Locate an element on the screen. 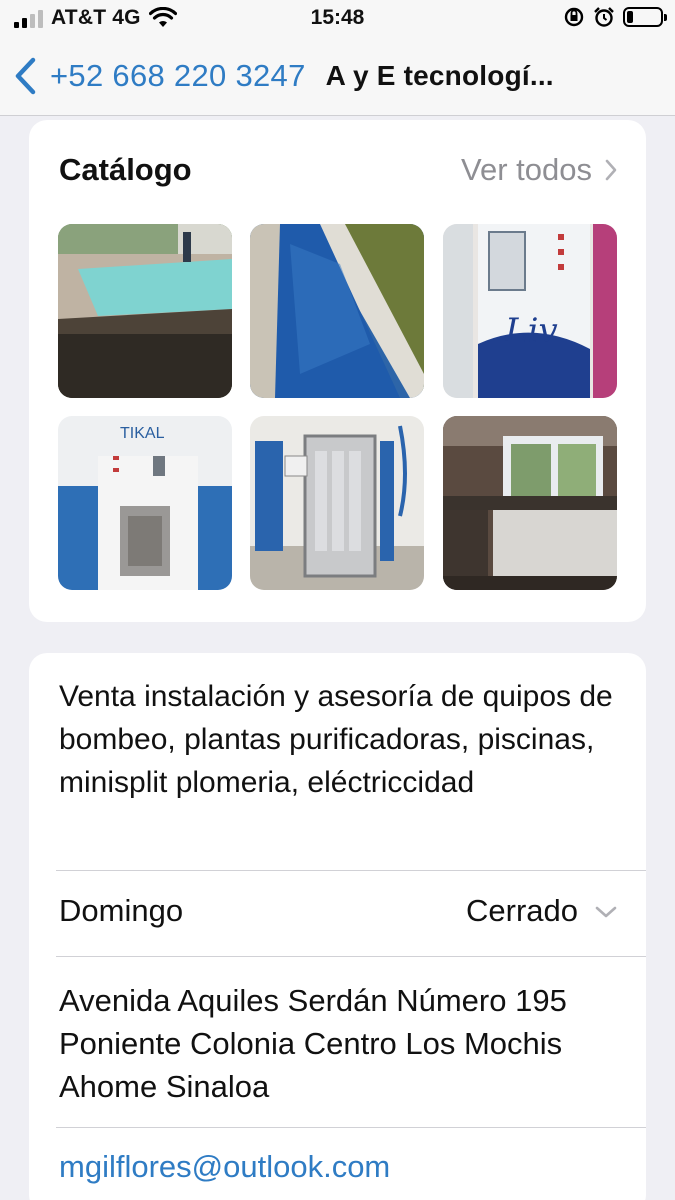 Image resolution: width=675 pixels, height=1200 pixels. purification-equipment-image is located at coordinates (337, 503).